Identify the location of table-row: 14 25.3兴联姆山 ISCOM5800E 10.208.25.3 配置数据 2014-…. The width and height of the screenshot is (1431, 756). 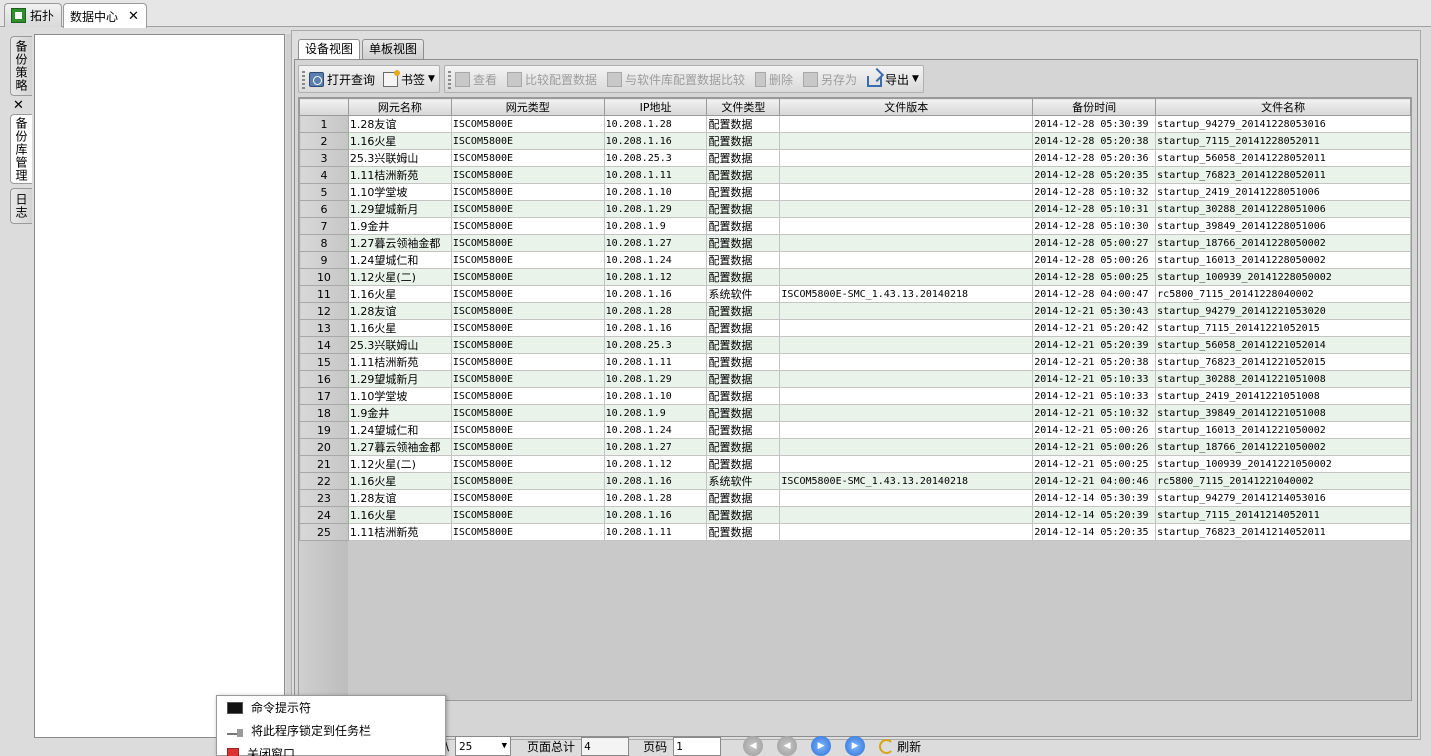
(855, 345).